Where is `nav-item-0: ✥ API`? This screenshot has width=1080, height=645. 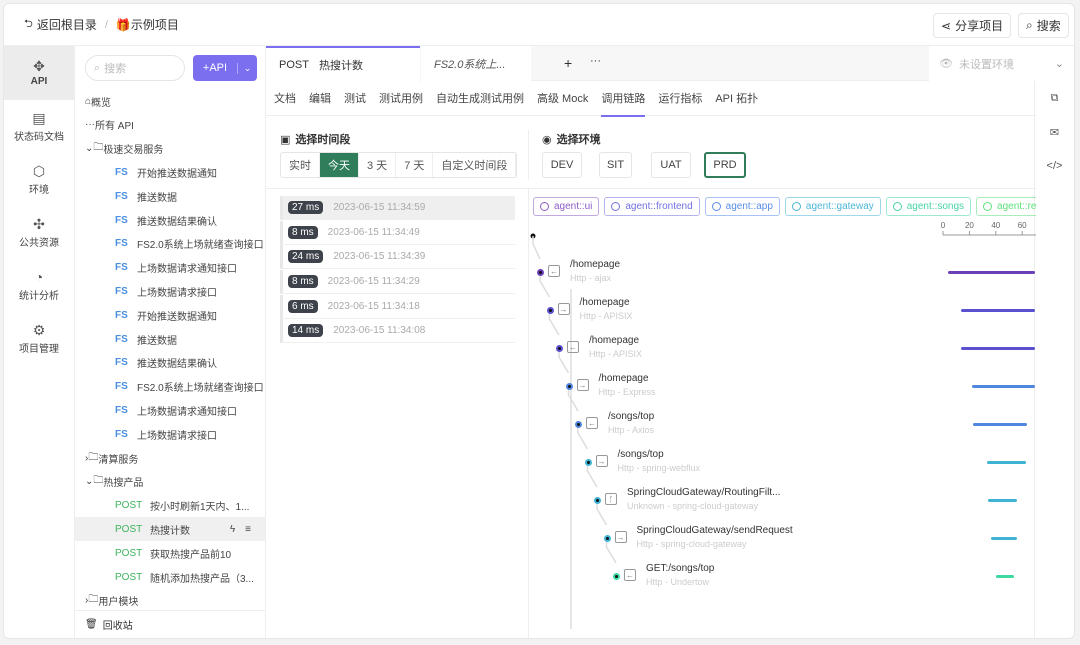
nav-item-0: ✥ API is located at coordinates (39, 73).